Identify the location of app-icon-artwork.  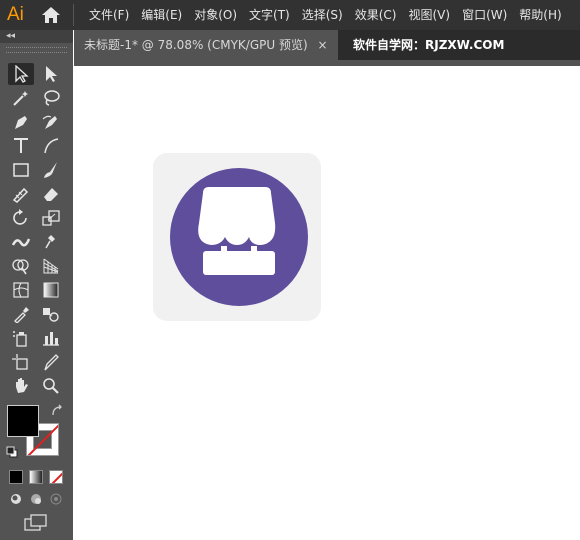
(237, 237).